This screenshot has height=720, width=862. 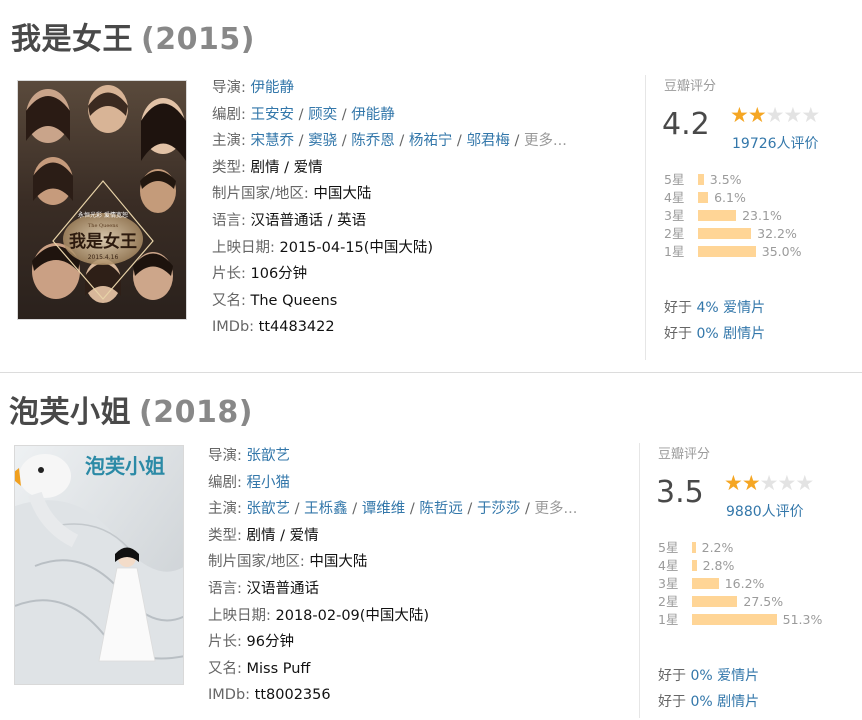 I want to click on rating-votes-link: 19726人评价, so click(x=775, y=143).